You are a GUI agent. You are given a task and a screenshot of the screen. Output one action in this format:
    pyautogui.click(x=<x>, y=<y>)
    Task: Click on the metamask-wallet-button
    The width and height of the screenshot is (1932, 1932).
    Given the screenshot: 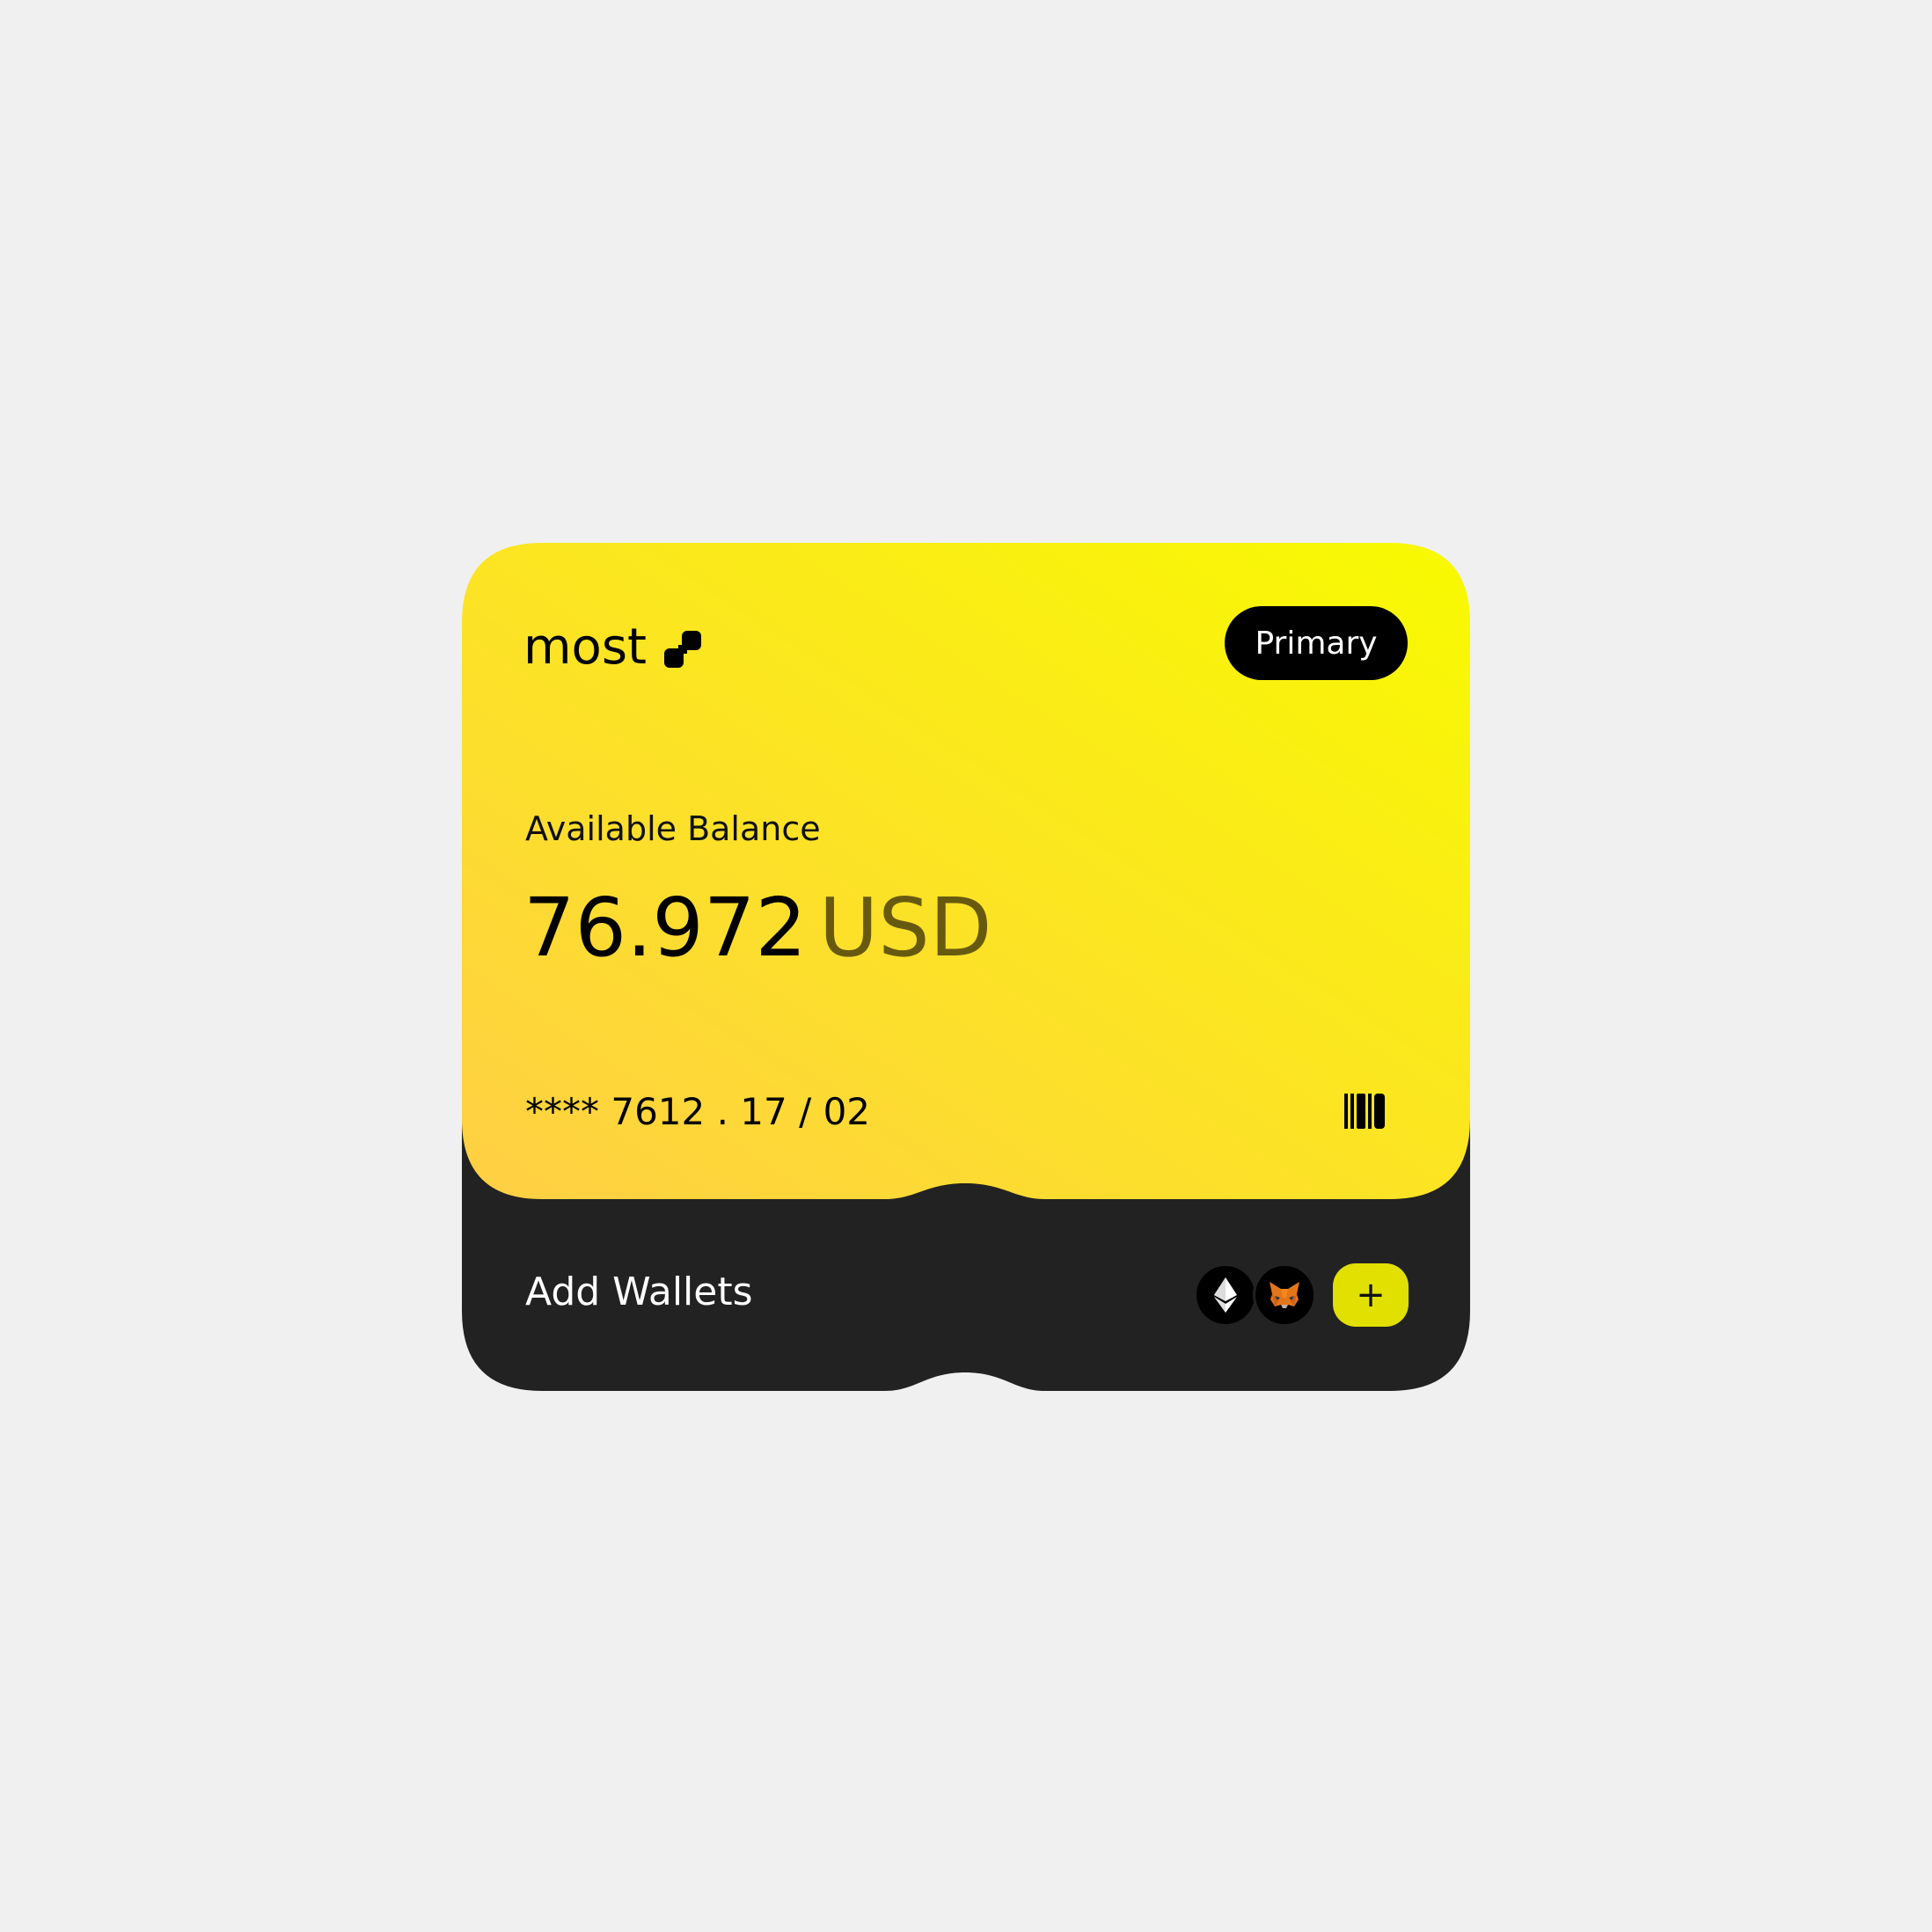 What is the action you would take?
    pyautogui.click(x=1284, y=1295)
    